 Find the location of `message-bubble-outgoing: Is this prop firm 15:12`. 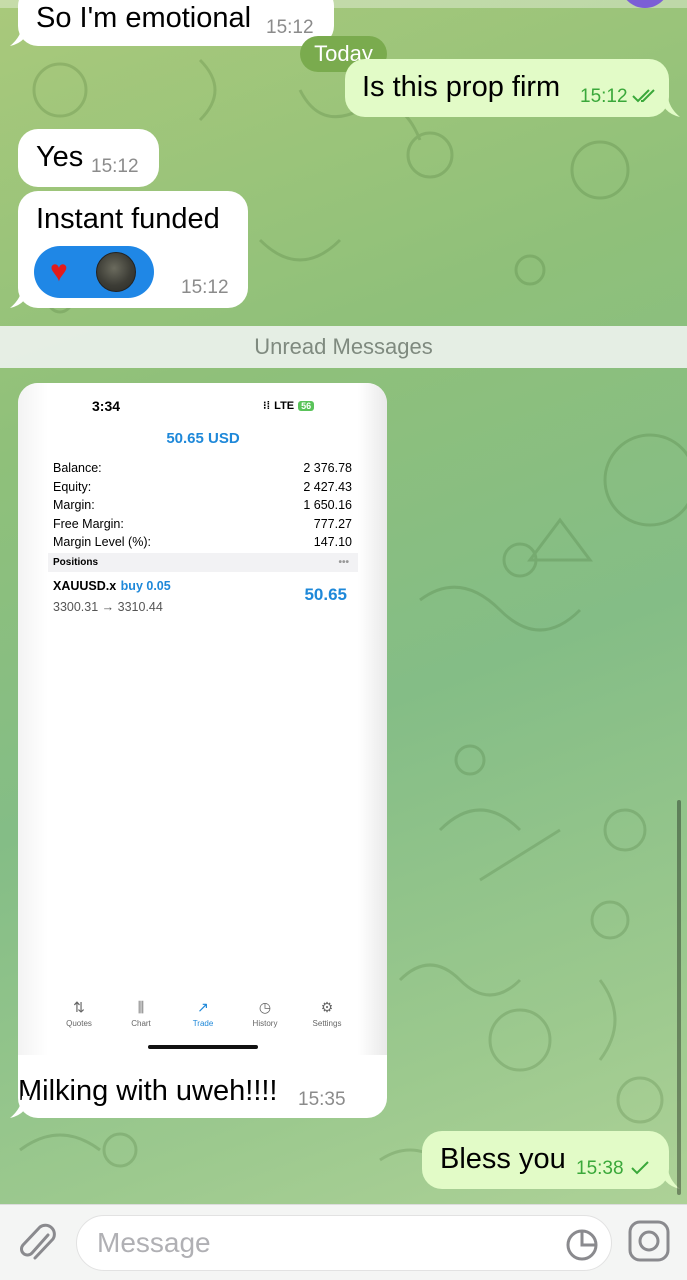

message-bubble-outgoing: Is this prop firm 15:12 is located at coordinates (507, 88).